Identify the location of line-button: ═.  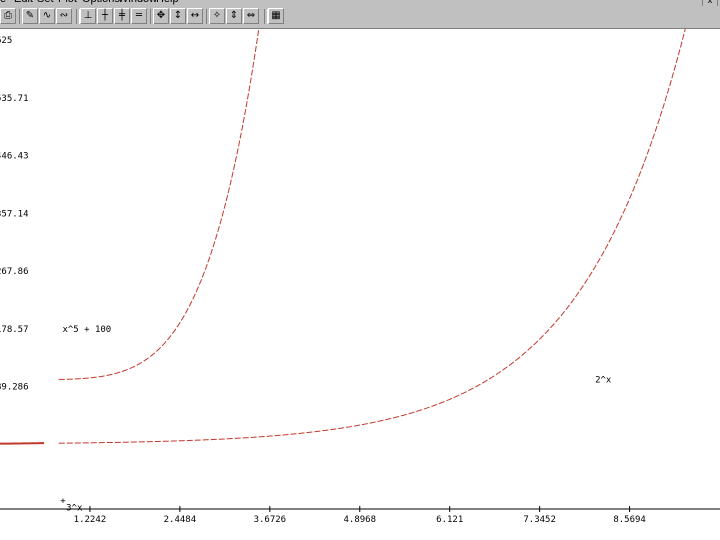
(139, 16).